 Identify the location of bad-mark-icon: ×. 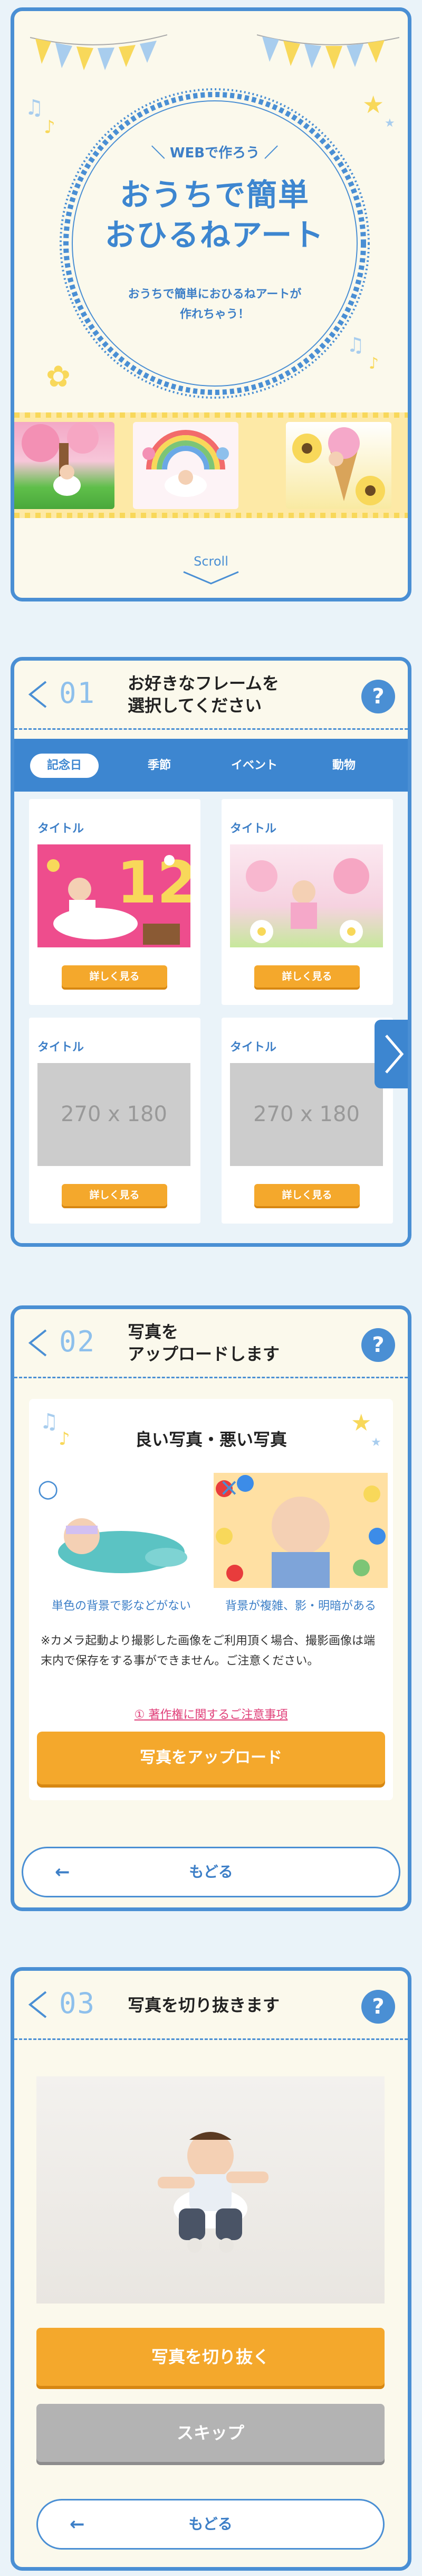
(229, 1487).